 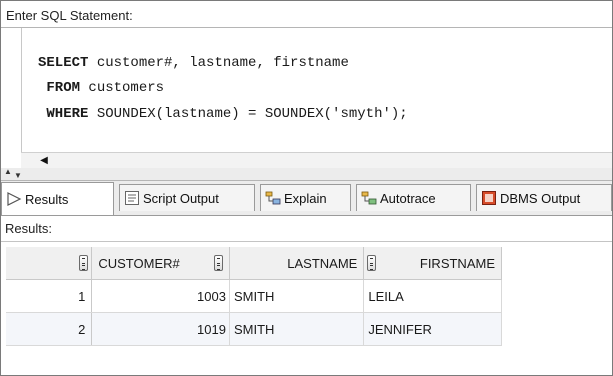 I want to click on horizontal-scrollbar: ◀, so click(x=316, y=160).